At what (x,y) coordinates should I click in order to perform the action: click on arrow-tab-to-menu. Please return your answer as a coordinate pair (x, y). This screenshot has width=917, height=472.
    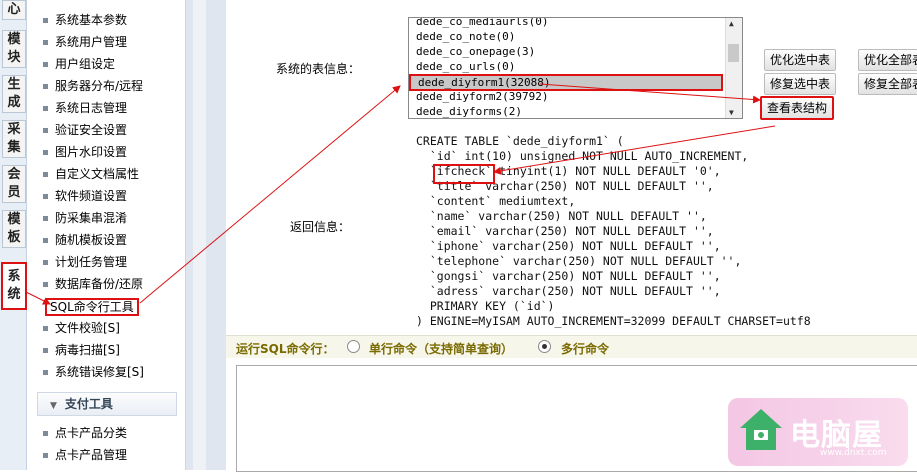
    Looking at the image, I should click on (38, 298).